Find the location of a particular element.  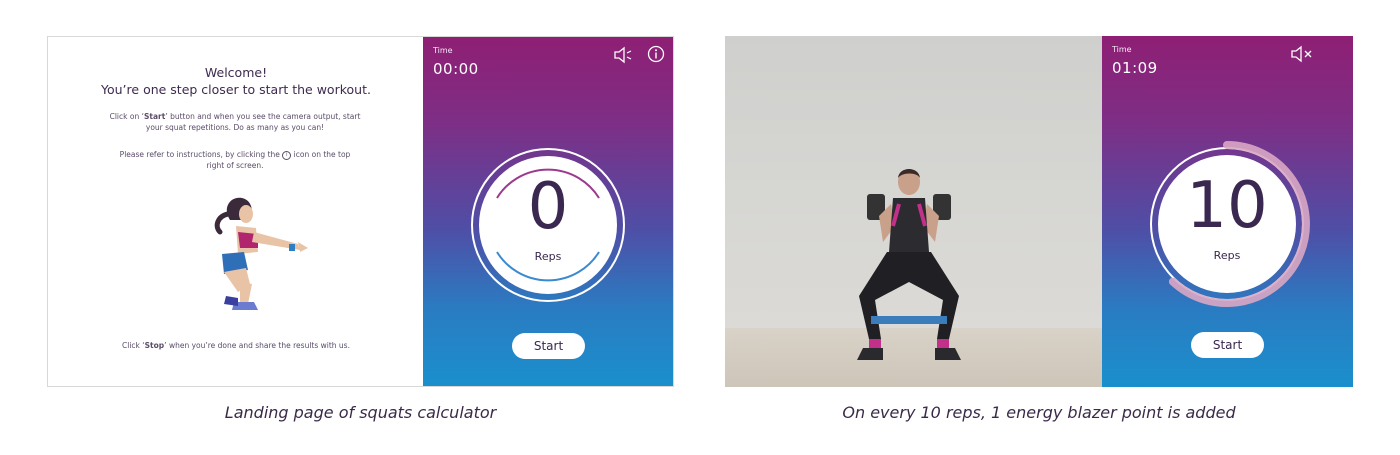

rep-count: 0 is located at coordinates (548, 207).